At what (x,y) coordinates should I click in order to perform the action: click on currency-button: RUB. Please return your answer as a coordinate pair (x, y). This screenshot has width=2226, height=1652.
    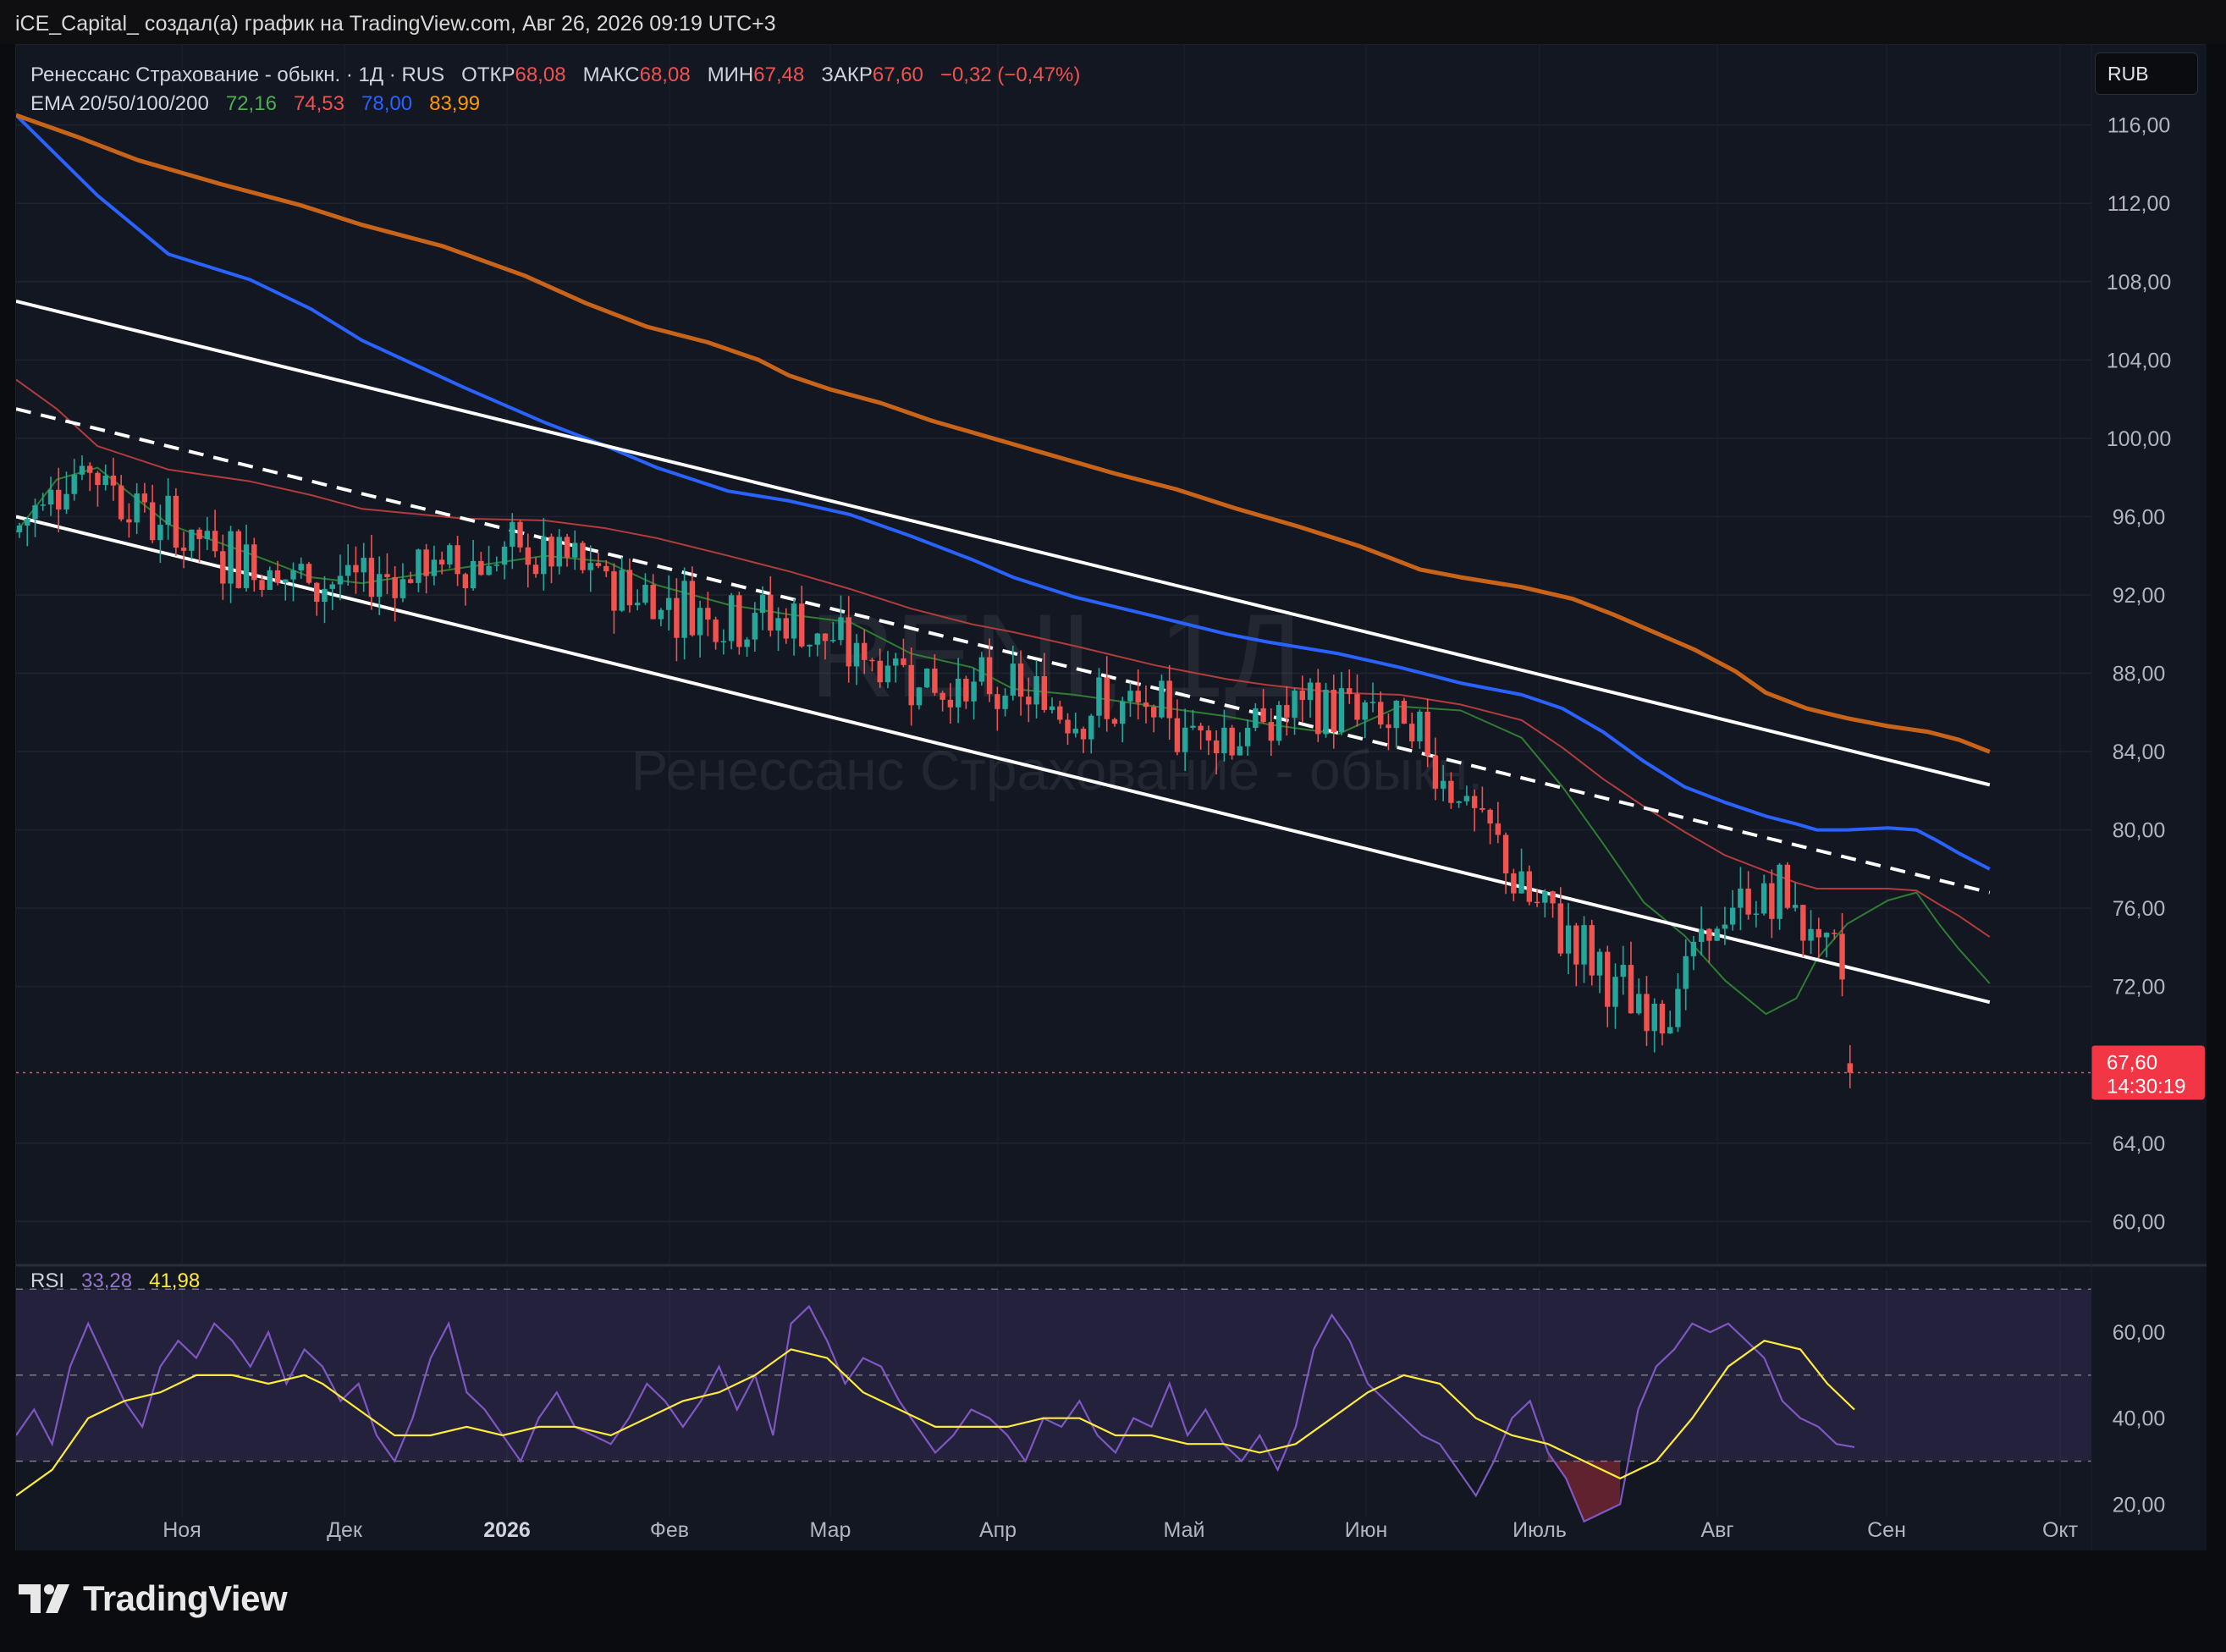
    Looking at the image, I should click on (2147, 73).